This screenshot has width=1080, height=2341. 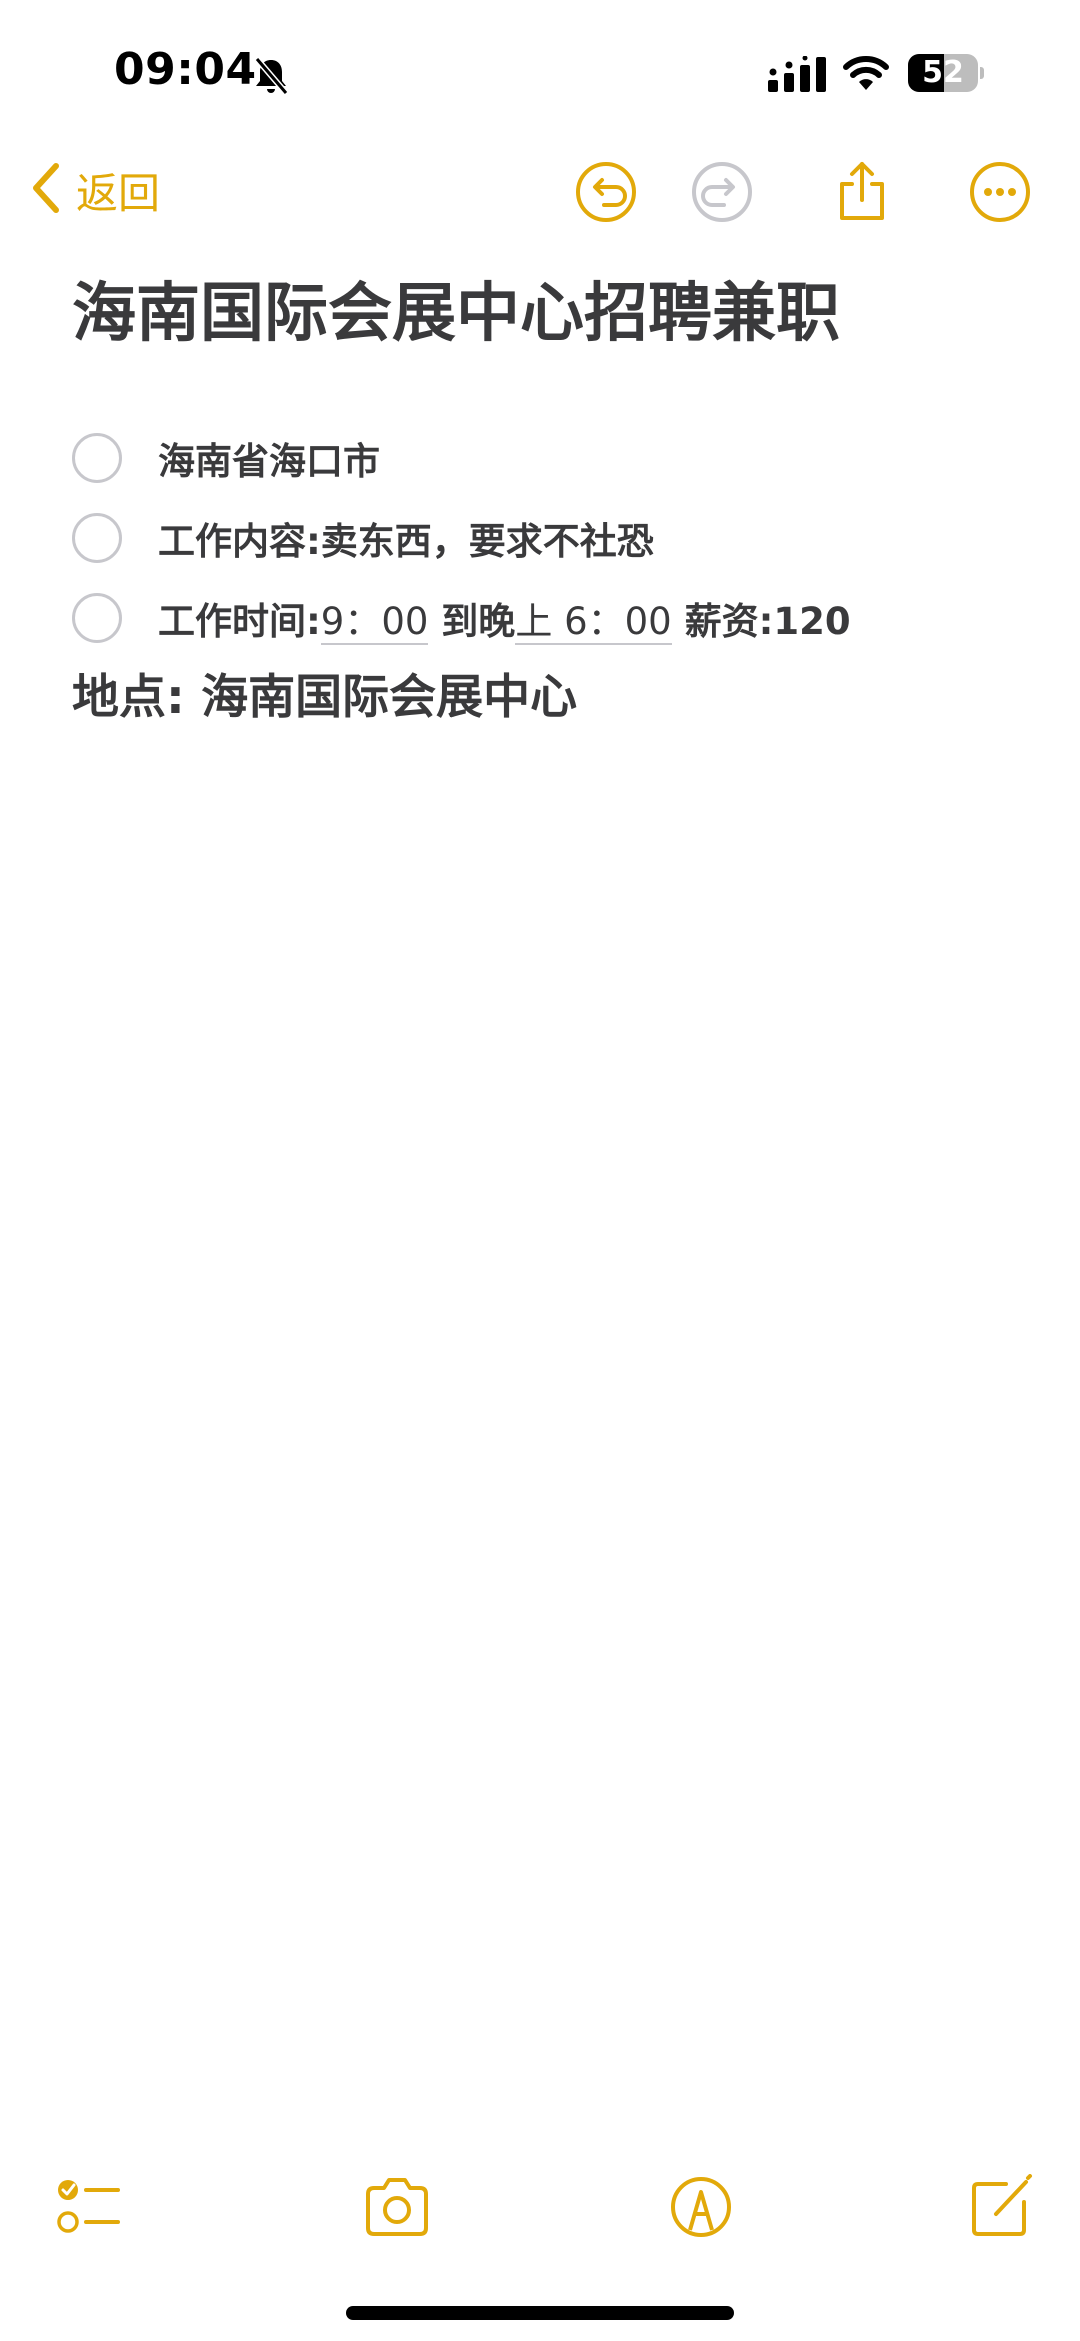 I want to click on chevron-left-icon, so click(x=45, y=190).